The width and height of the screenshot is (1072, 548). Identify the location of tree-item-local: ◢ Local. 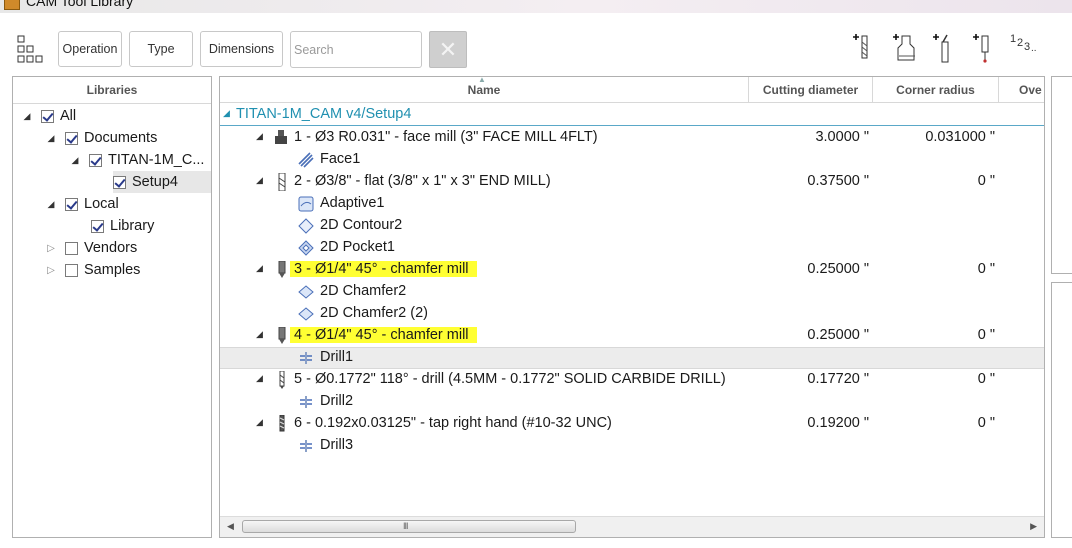
(82, 204).